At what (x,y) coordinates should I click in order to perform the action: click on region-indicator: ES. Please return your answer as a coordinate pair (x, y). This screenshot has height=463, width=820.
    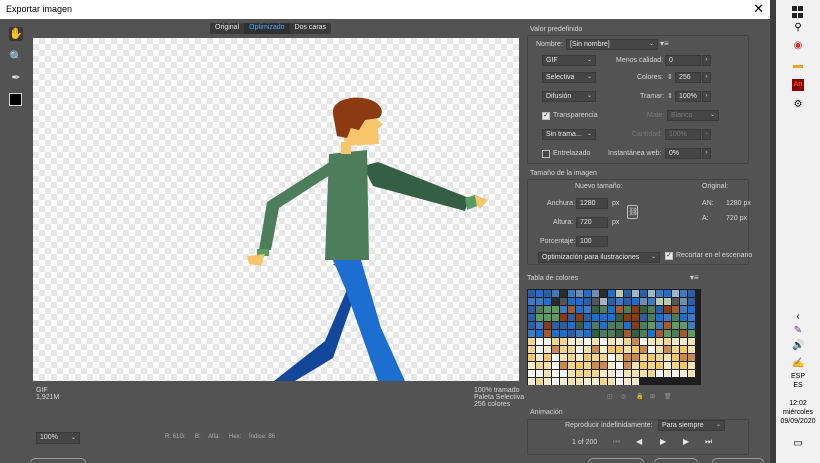
    Looking at the image, I should click on (798, 385).